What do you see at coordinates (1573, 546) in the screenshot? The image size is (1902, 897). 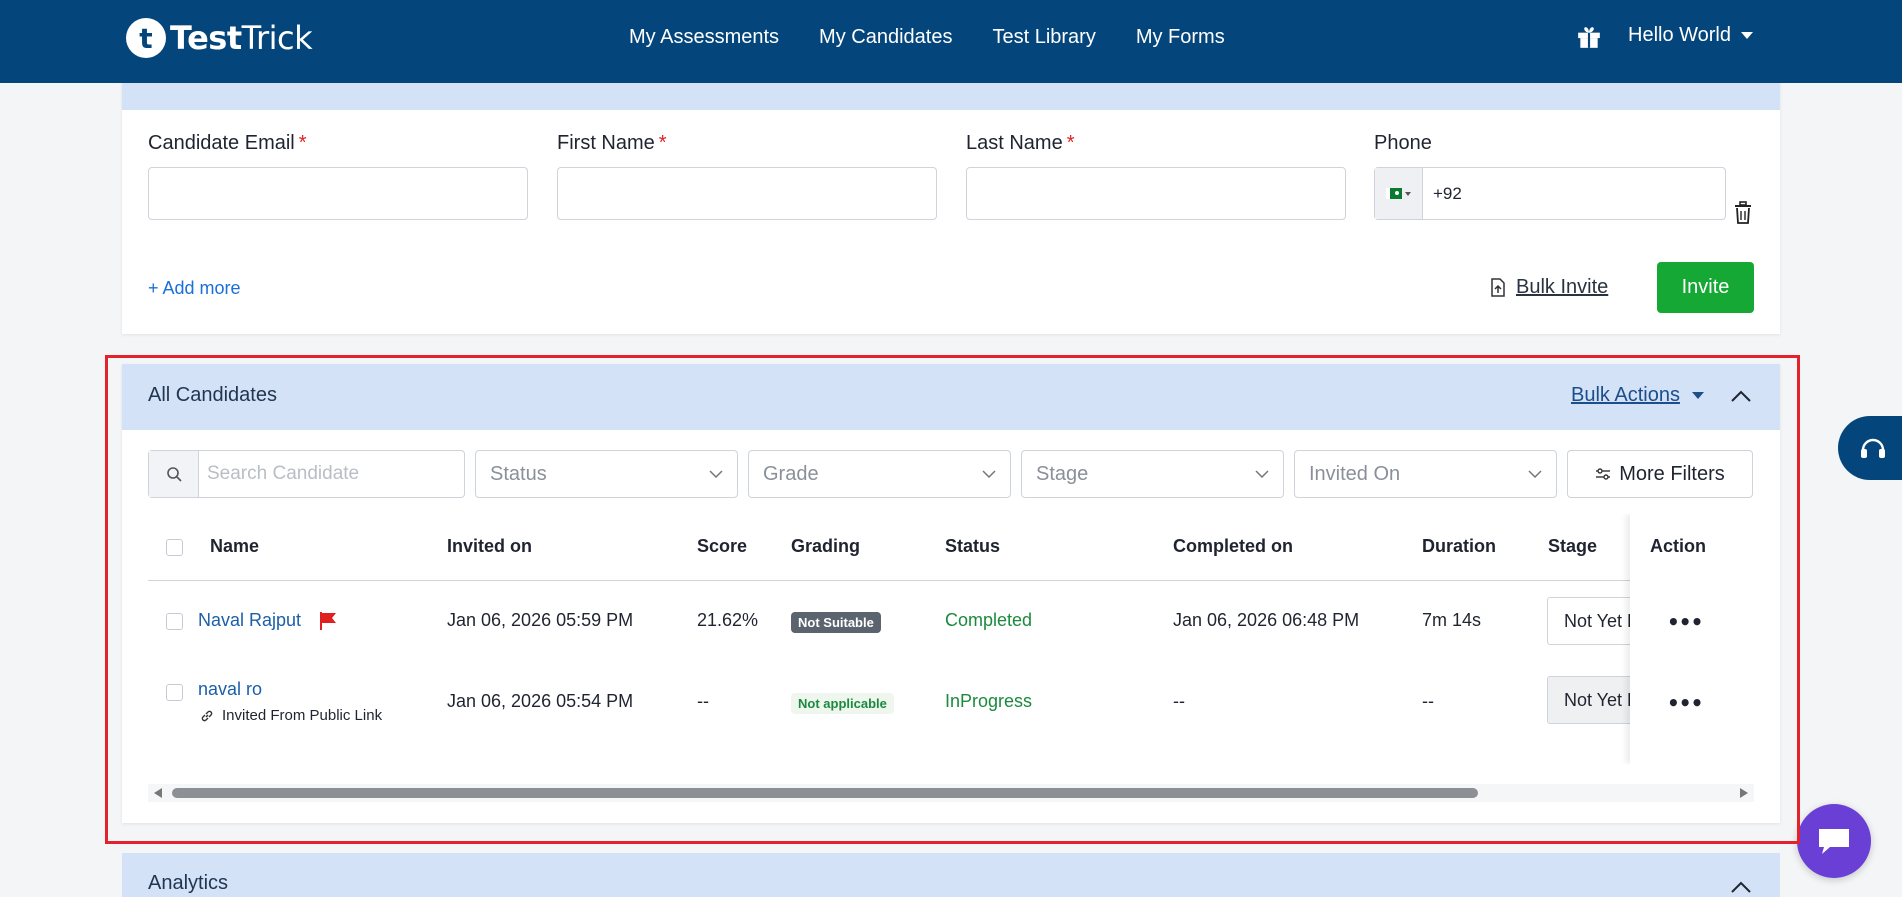 I see `col-stage: Stage` at bounding box center [1573, 546].